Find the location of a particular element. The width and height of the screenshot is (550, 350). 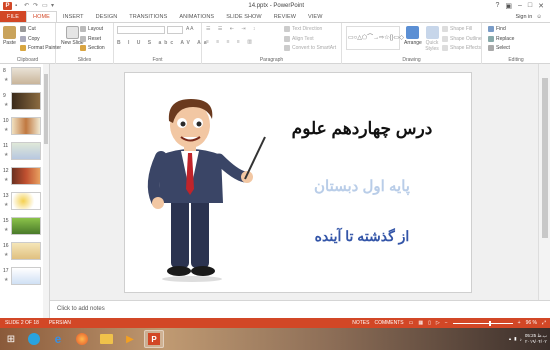

shapes-gallery: ▭○△⬠⌒→⇨☆{}▭◇ is located at coordinates (375, 38).